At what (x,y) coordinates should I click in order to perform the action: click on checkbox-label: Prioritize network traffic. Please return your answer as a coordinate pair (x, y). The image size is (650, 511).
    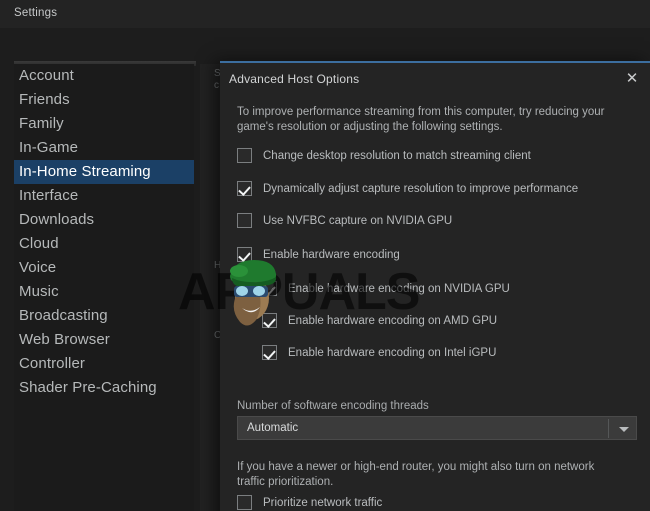
    Looking at the image, I should click on (323, 502).